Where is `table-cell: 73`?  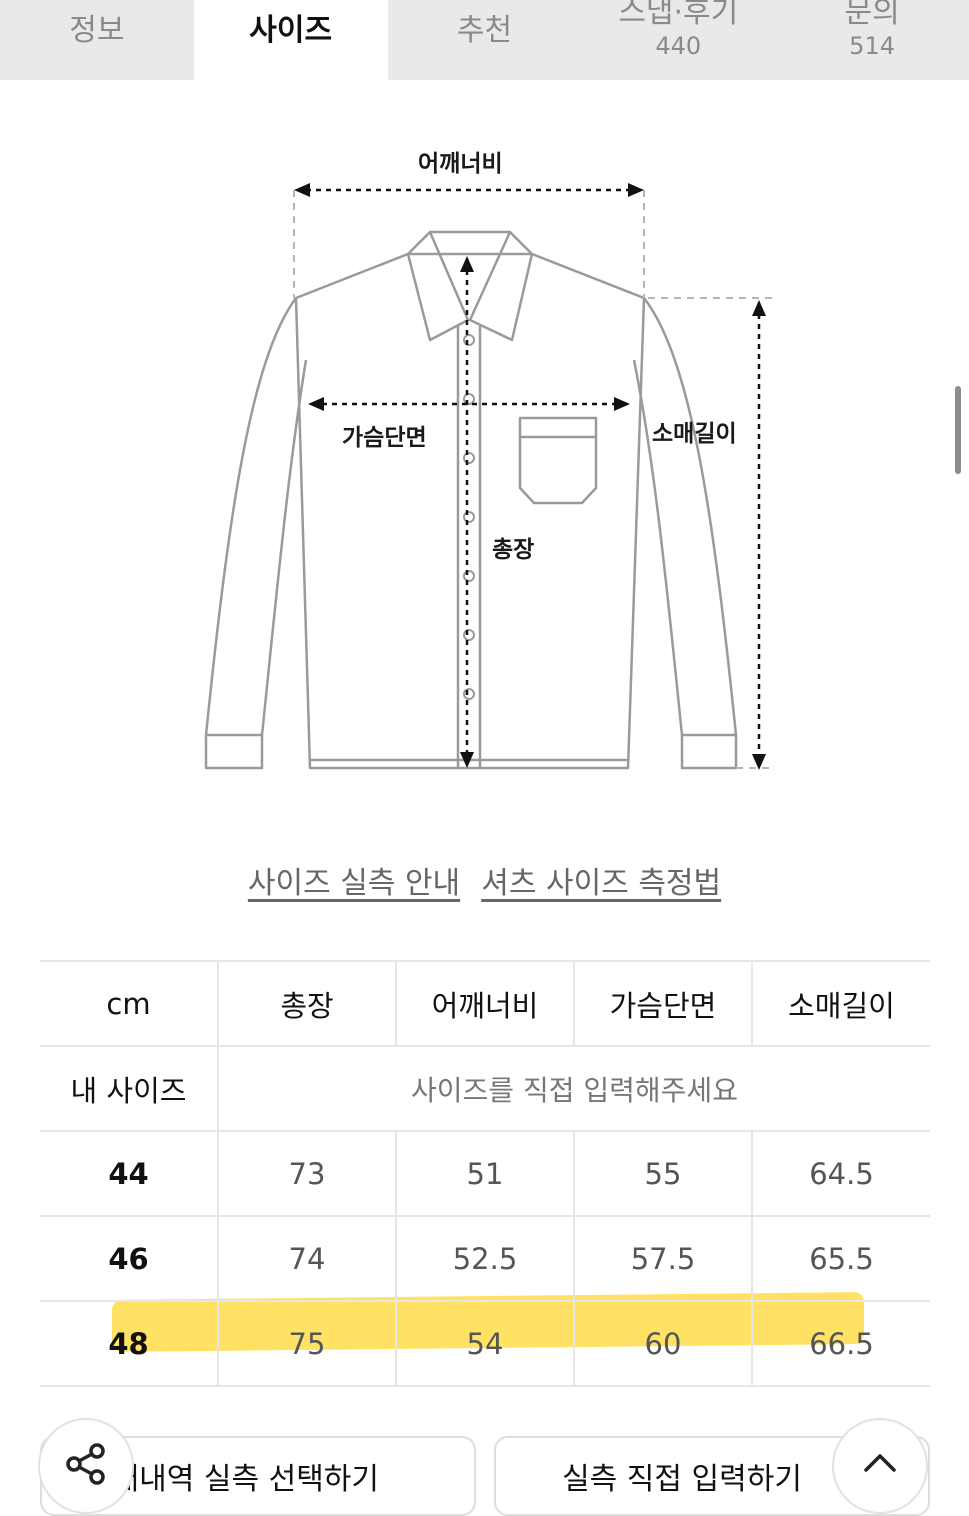 table-cell: 73 is located at coordinates (306, 1173).